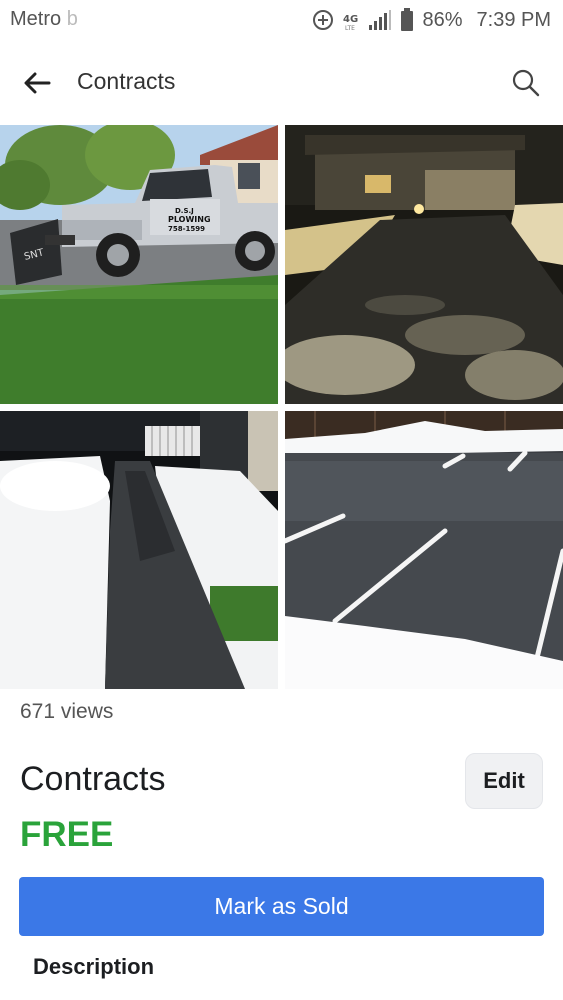  I want to click on network-4g-icon: 4G LTE, so click(351, 20).